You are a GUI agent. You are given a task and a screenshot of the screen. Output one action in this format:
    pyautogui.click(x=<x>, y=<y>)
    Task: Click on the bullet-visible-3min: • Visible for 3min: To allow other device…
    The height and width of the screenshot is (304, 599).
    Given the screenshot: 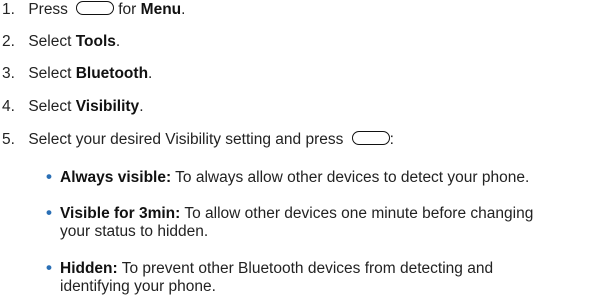 What is the action you would take?
    pyautogui.click(x=289, y=213)
    